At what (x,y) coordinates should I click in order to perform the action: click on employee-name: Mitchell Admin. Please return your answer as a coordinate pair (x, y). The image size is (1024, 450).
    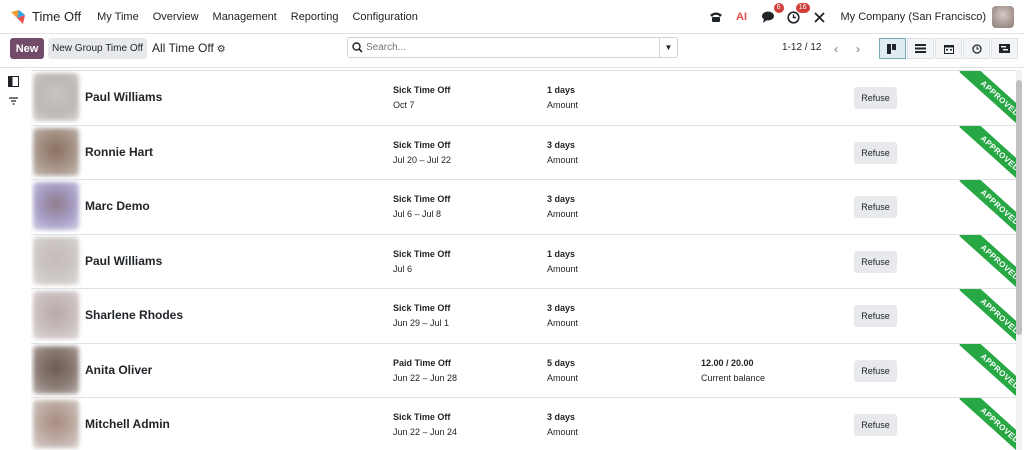
    Looking at the image, I should click on (127, 424).